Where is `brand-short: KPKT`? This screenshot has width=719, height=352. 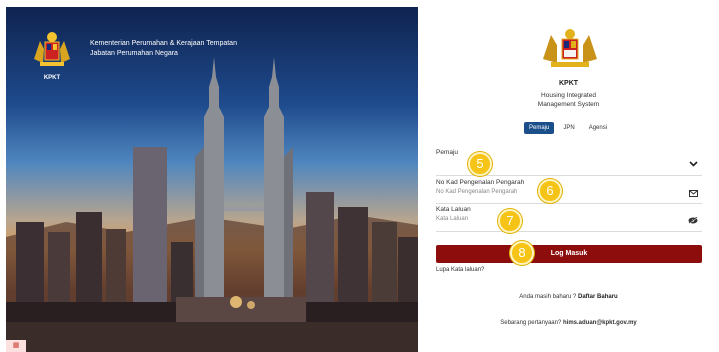 brand-short: KPKT is located at coordinates (568, 83).